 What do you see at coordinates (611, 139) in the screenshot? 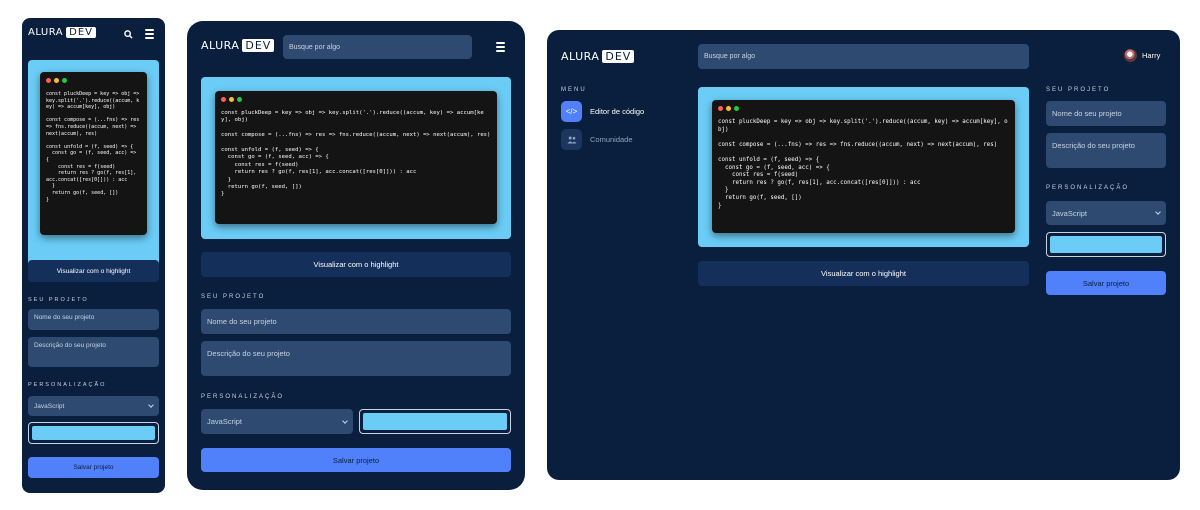
I see `menu-item-label: Comunidade` at bounding box center [611, 139].